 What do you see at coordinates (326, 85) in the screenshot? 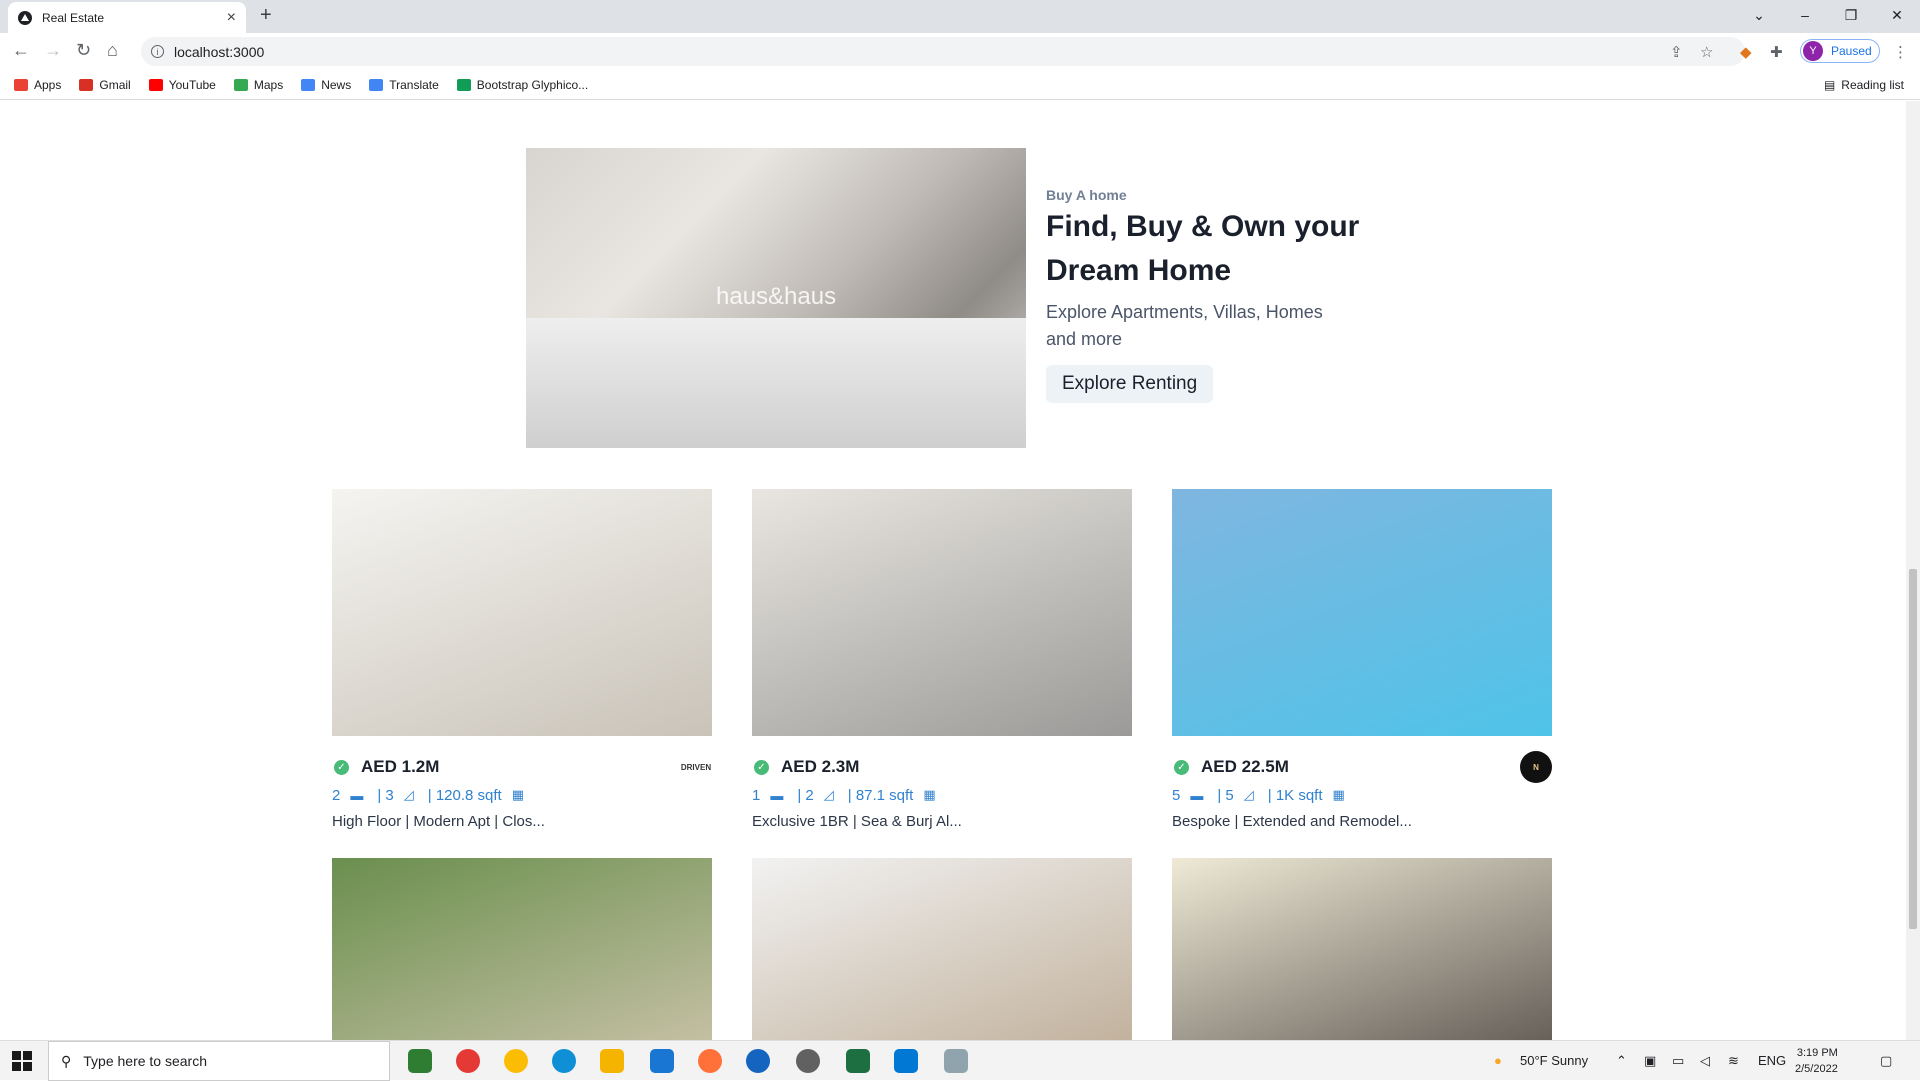
I see `bookmark-news: News` at bounding box center [326, 85].